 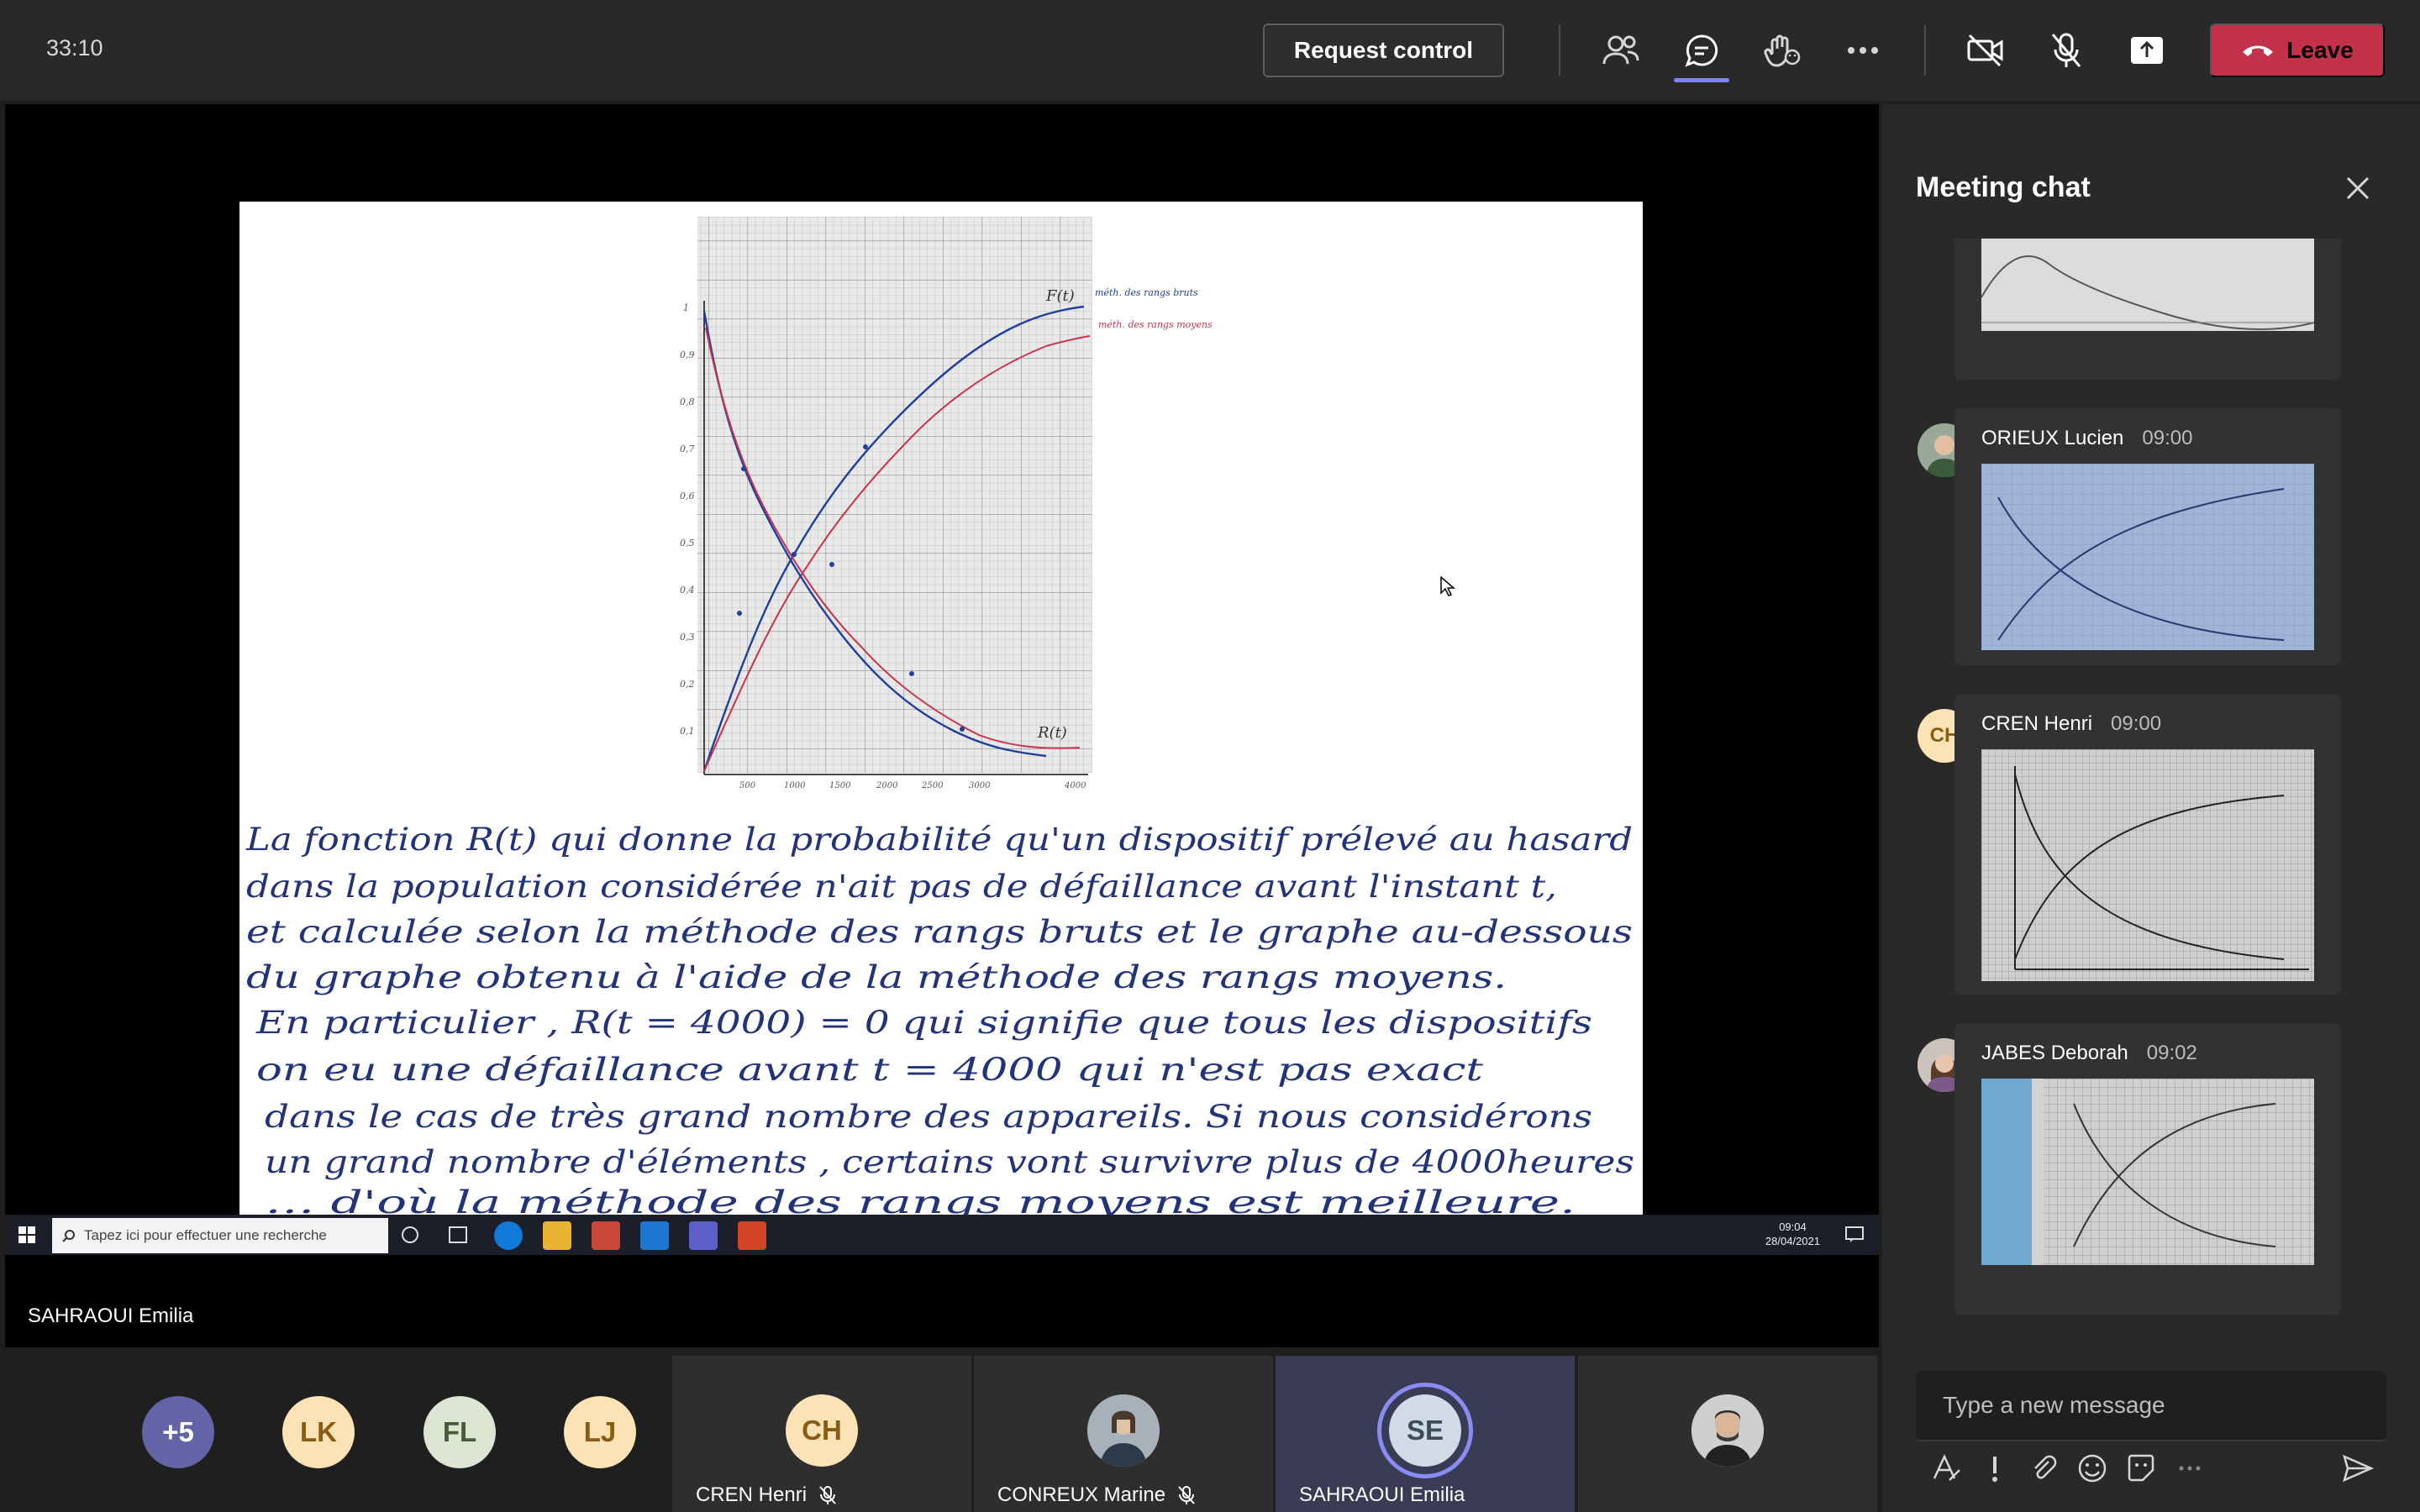 What do you see at coordinates (752, 1235) in the screenshot?
I see `powerpoint-icon` at bounding box center [752, 1235].